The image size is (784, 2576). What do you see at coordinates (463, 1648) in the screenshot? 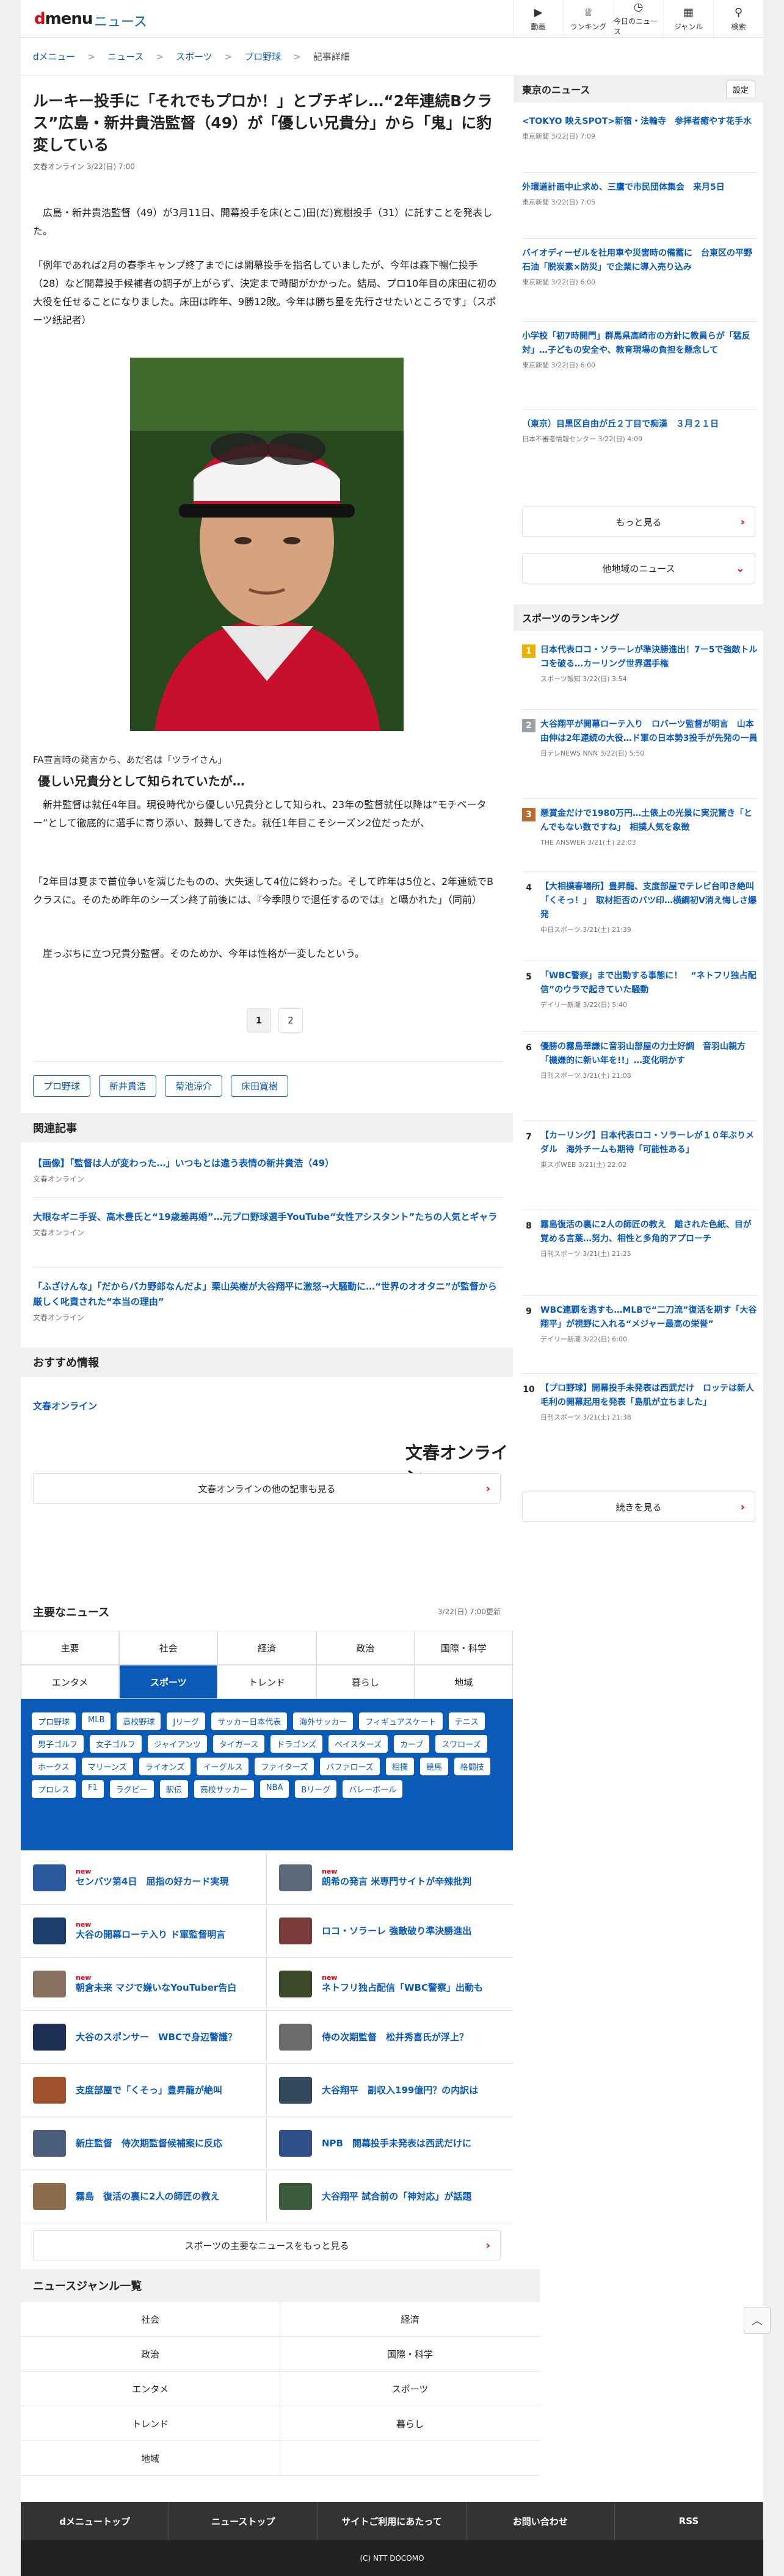
I see `tab-world: 国際・科学` at bounding box center [463, 1648].